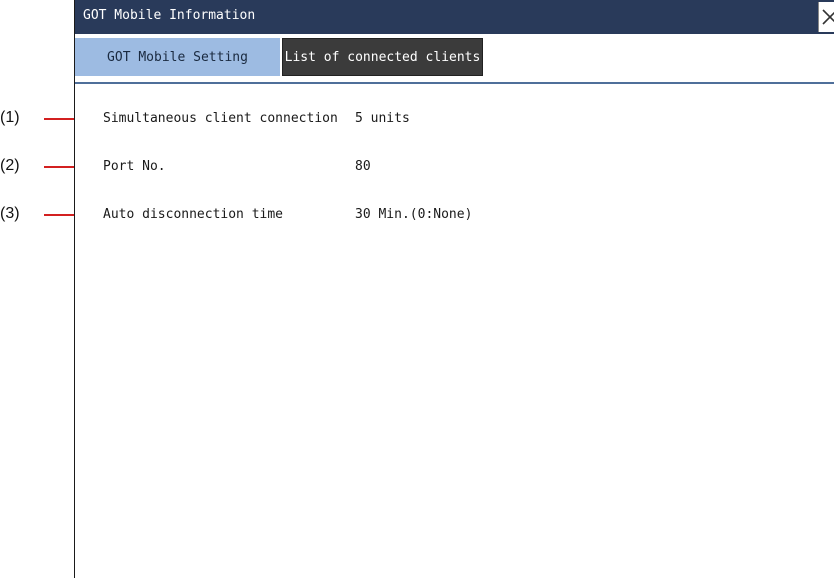  What do you see at coordinates (382, 118) in the screenshot?
I see `setting-value: 5 units` at bounding box center [382, 118].